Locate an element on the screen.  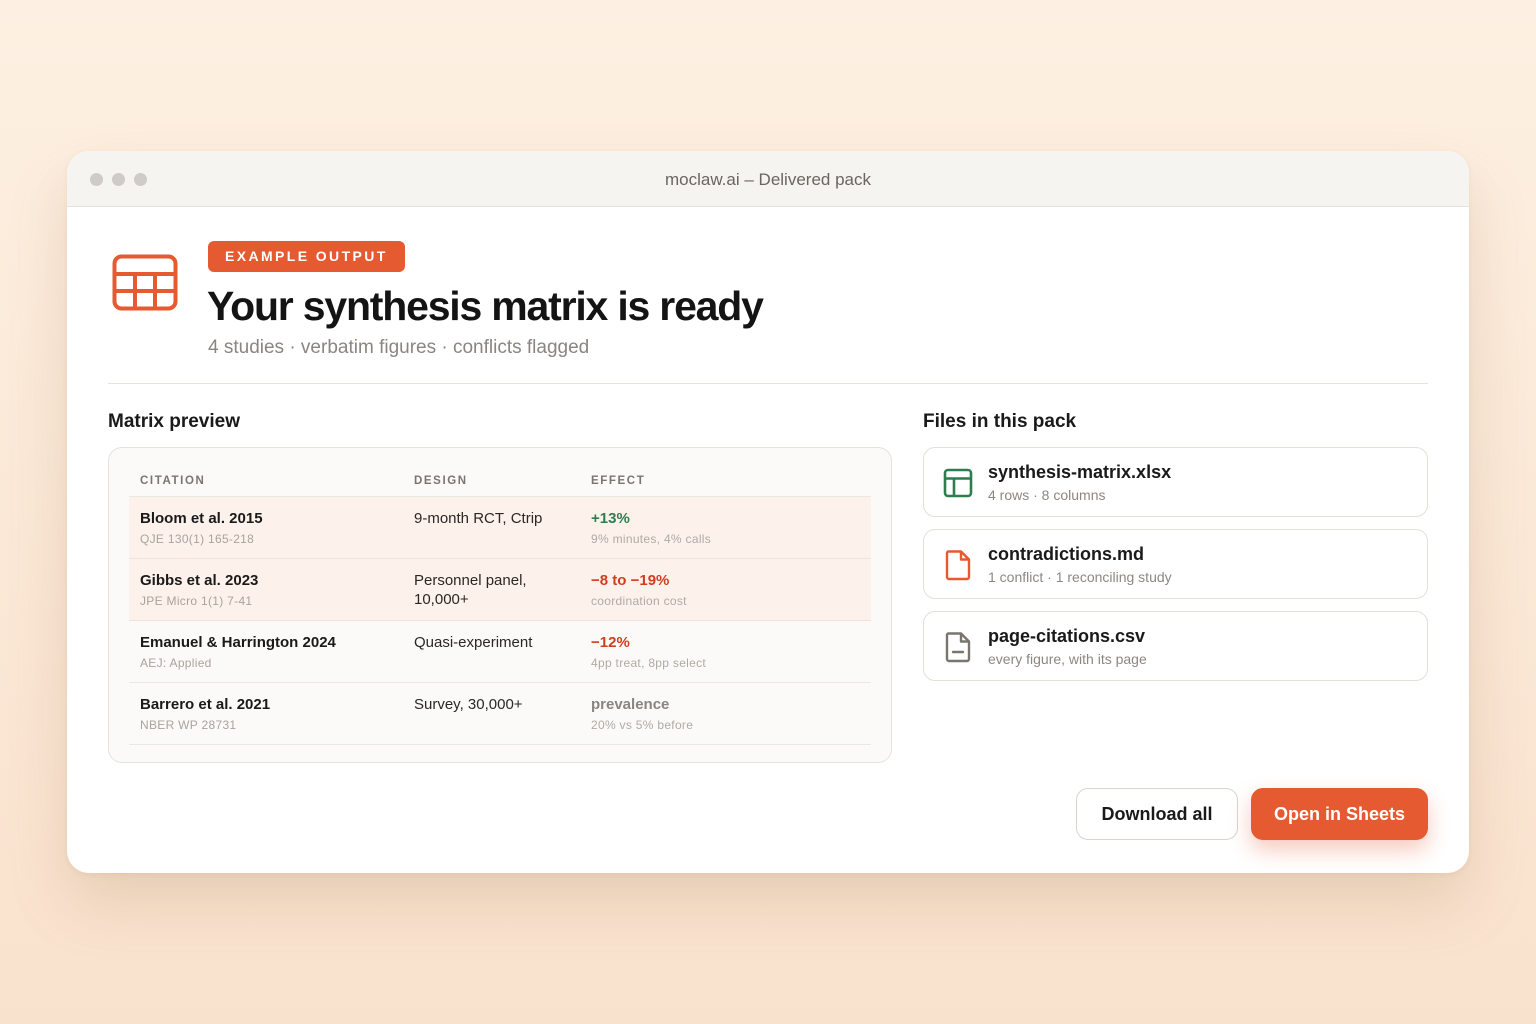
effect-note-cell: coordination cost is located at coordinates (639, 601).